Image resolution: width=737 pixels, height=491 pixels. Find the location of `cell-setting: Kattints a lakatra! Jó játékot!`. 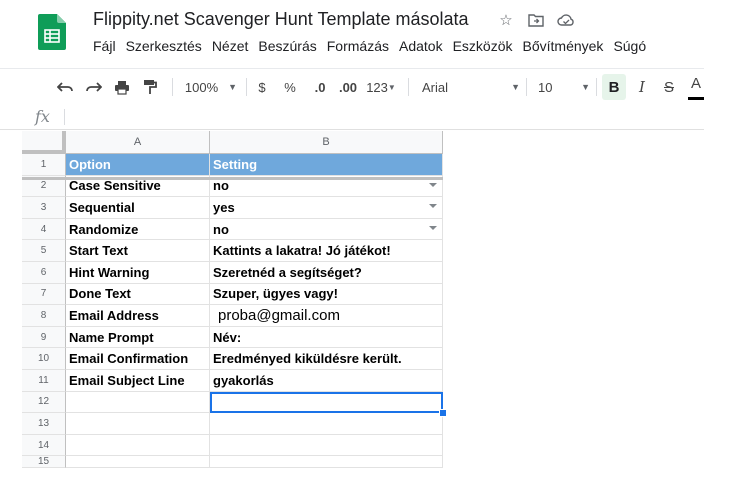

cell-setting: Kattints a lakatra! Jó játékot! is located at coordinates (326, 251).